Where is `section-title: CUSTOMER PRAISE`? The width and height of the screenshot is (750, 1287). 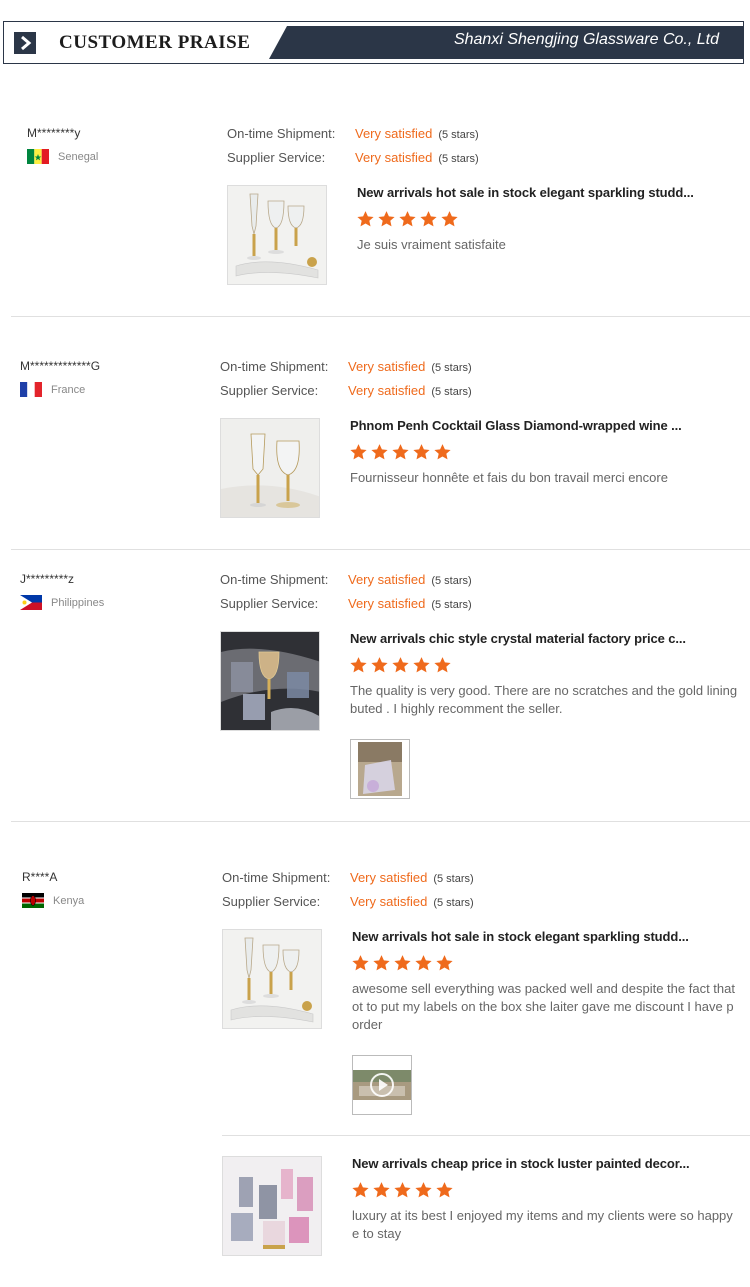
section-title: CUSTOMER PRAISE is located at coordinates (155, 42).